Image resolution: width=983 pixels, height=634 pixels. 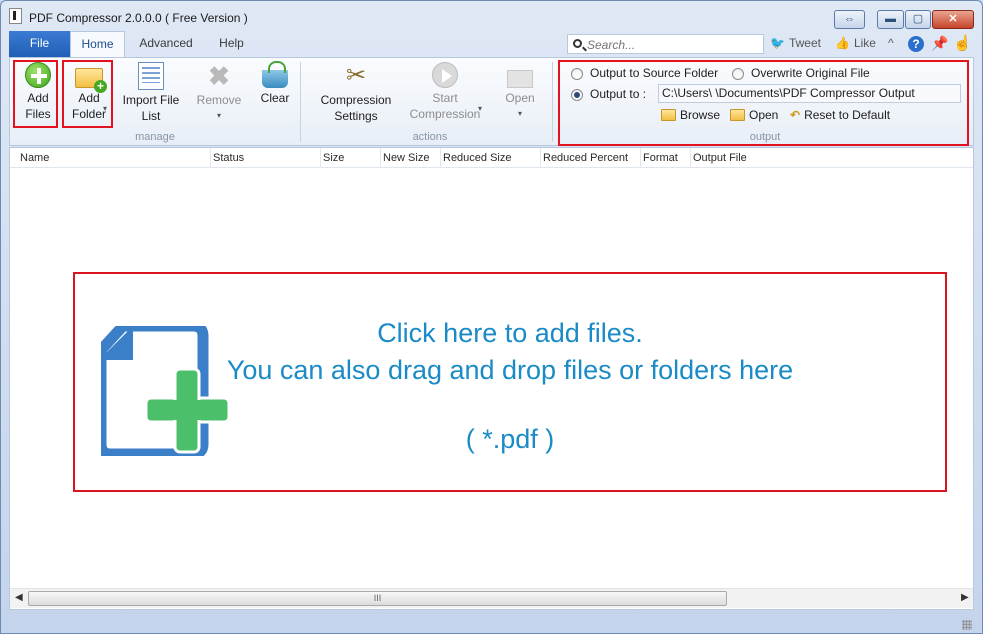 I want to click on tab-home: Home, so click(x=97, y=44).